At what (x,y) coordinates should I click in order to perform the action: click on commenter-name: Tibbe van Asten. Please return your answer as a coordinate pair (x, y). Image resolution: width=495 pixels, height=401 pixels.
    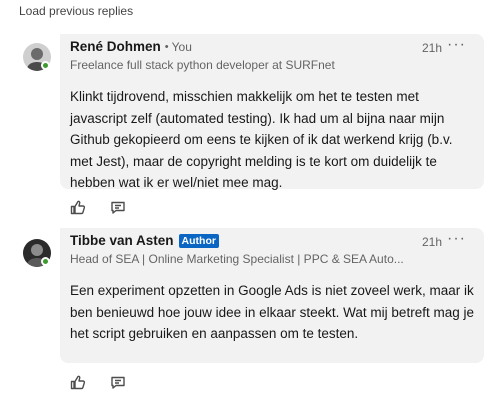
    Looking at the image, I should click on (122, 240).